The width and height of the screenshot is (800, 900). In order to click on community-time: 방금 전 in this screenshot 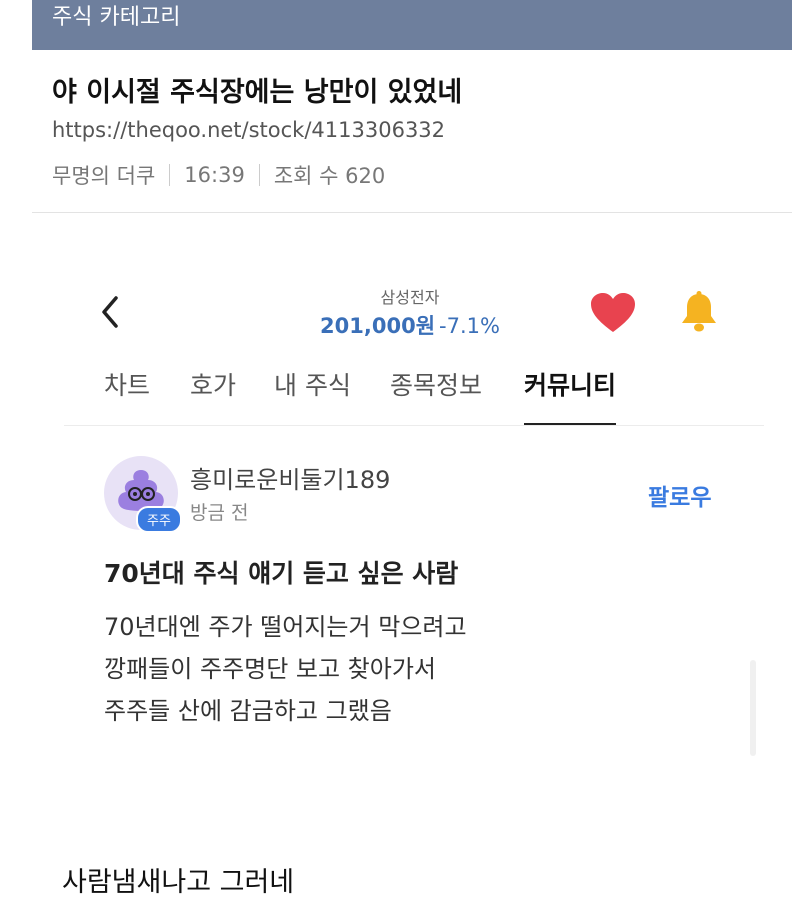, I will do `click(219, 513)`.